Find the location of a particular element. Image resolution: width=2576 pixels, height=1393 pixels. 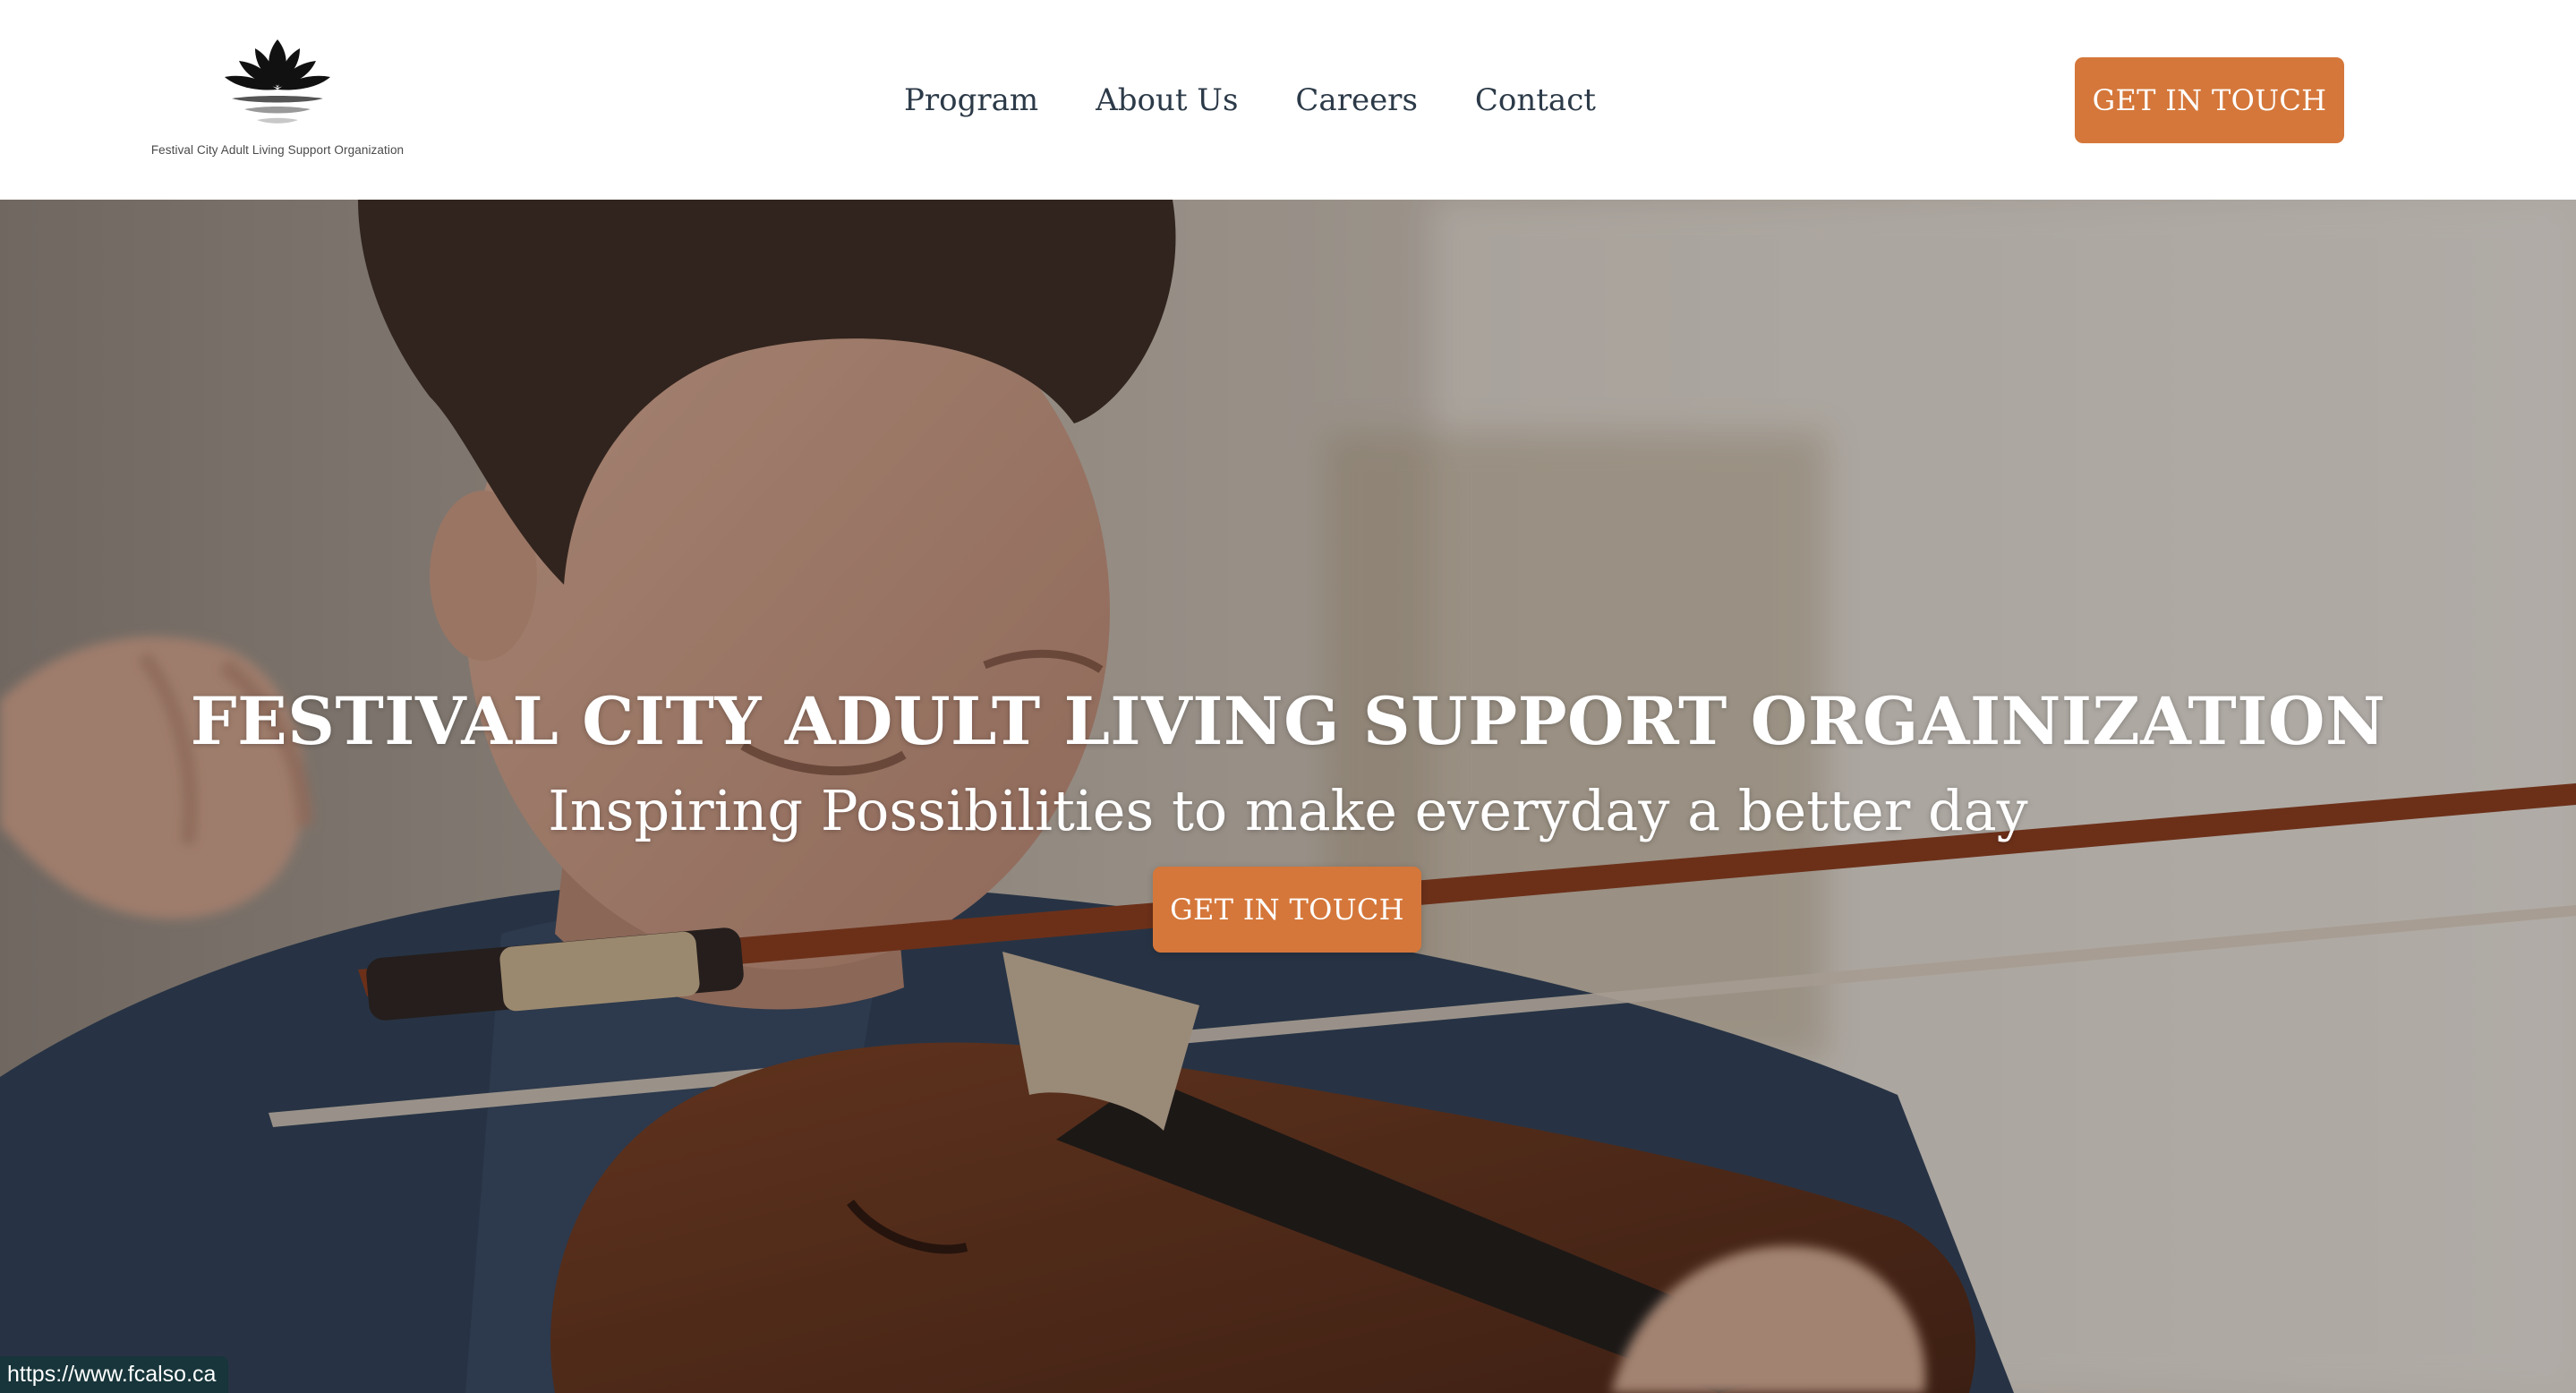

lotus-logo-icon is located at coordinates (277, 81).